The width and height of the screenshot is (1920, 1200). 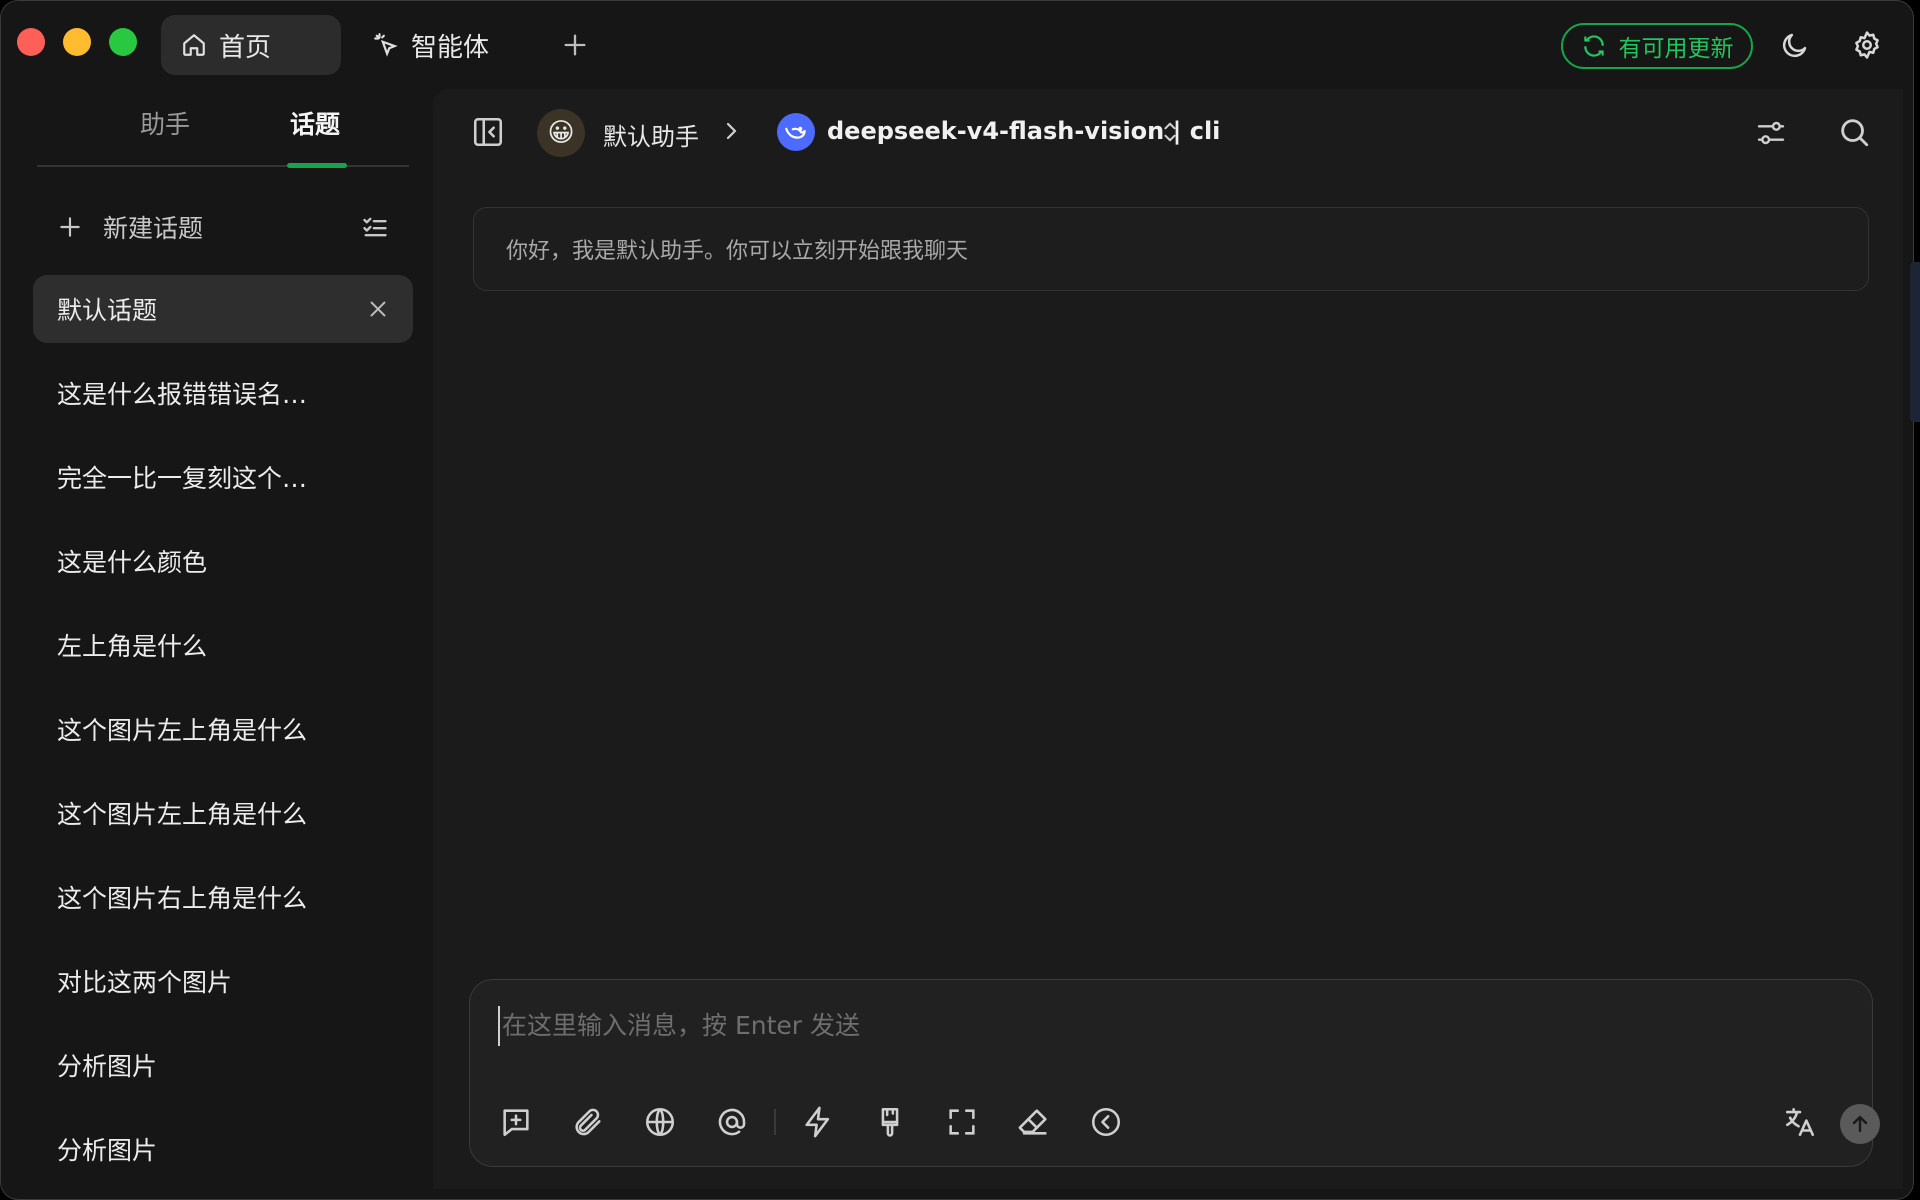 I want to click on refresh-icon, so click(x=1594, y=46).